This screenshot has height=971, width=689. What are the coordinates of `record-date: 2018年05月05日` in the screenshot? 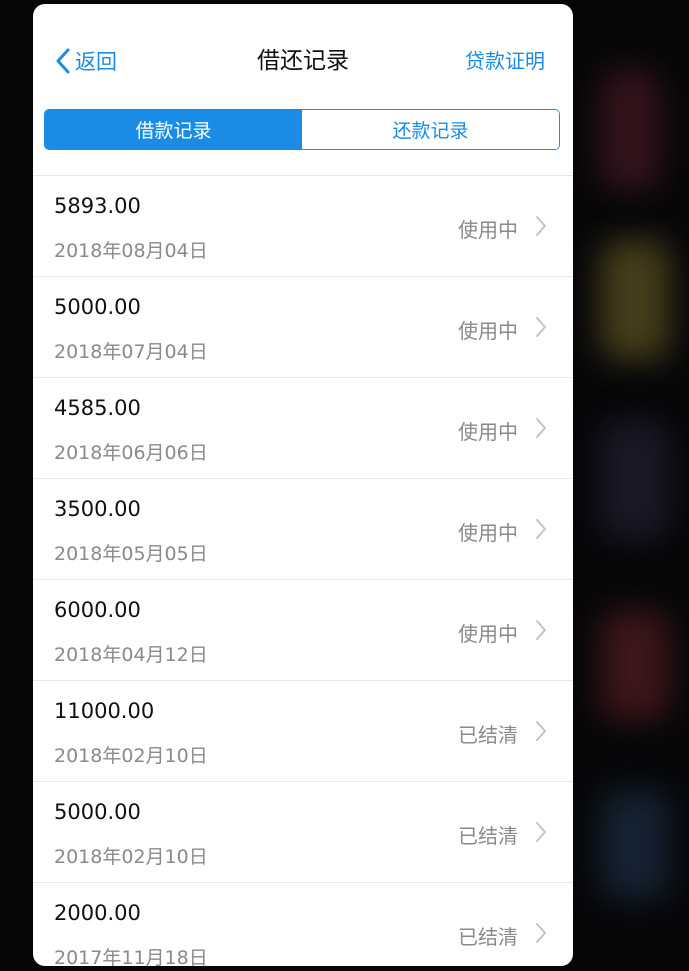 It's located at (131, 554).